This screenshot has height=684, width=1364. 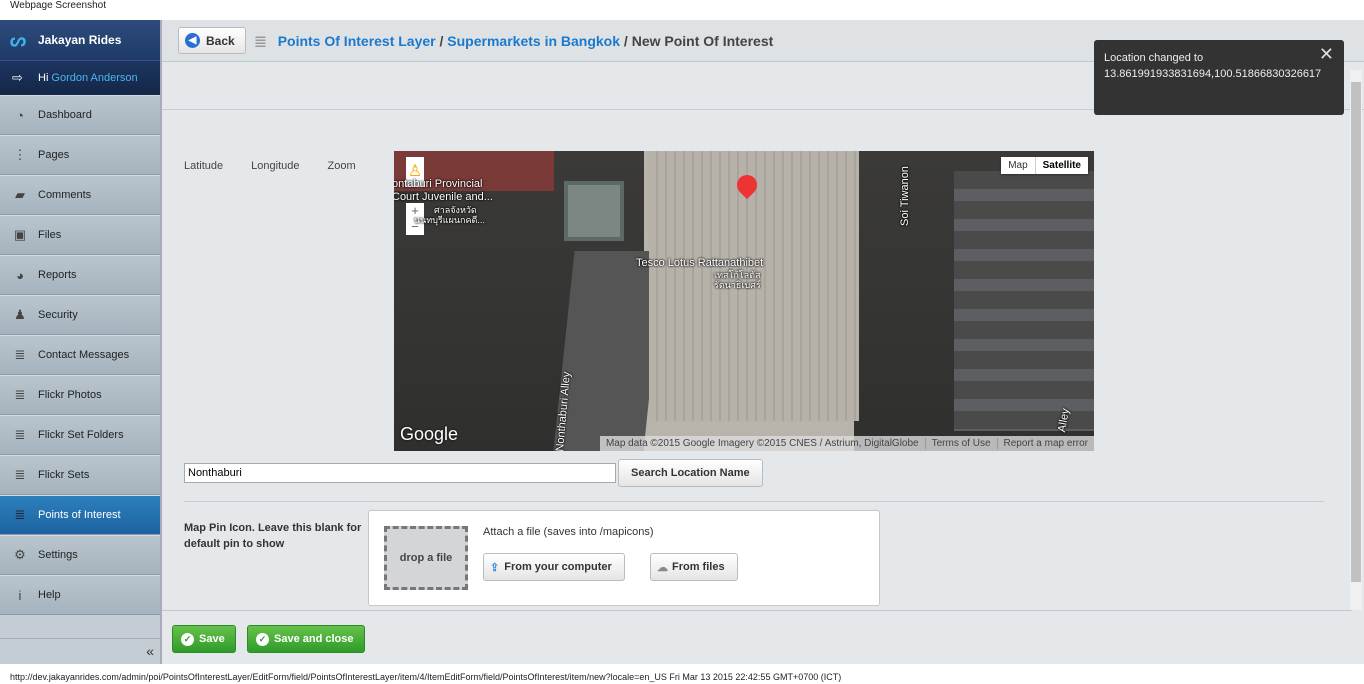 What do you see at coordinates (1024, 301) in the screenshot?
I see `map-buildings` at bounding box center [1024, 301].